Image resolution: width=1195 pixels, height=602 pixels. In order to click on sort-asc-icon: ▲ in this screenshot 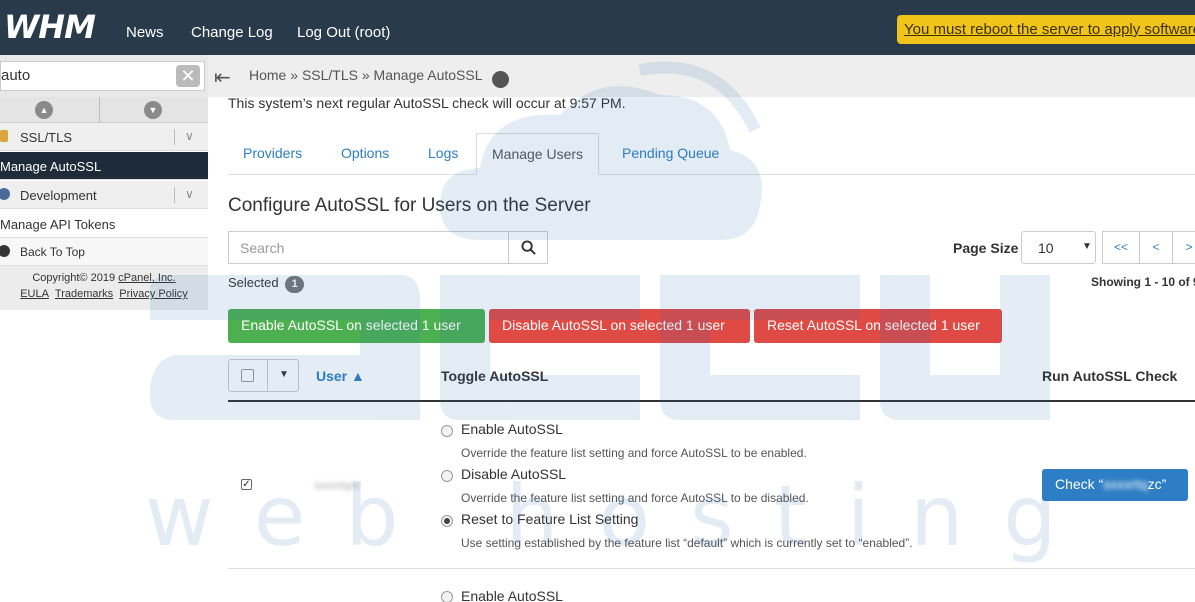, I will do `click(358, 376)`.